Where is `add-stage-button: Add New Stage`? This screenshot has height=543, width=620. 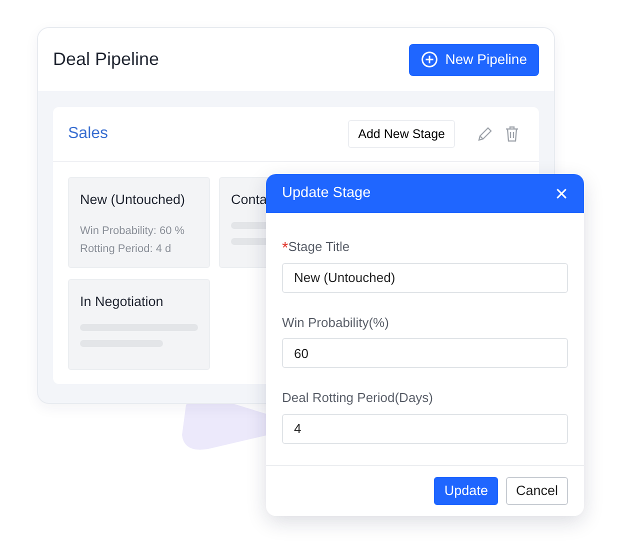
add-stage-button: Add New Stage is located at coordinates (401, 134).